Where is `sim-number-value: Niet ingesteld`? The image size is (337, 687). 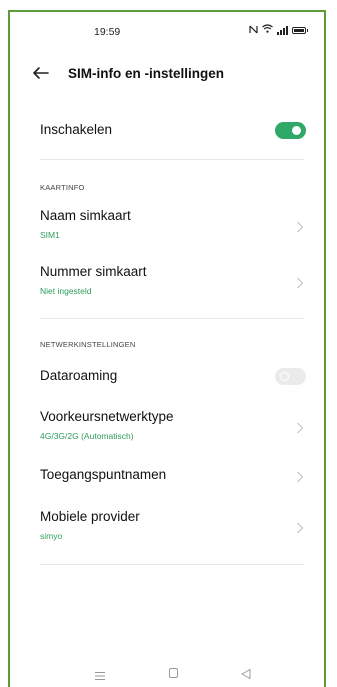 sim-number-value: Niet ingesteld is located at coordinates (66, 291).